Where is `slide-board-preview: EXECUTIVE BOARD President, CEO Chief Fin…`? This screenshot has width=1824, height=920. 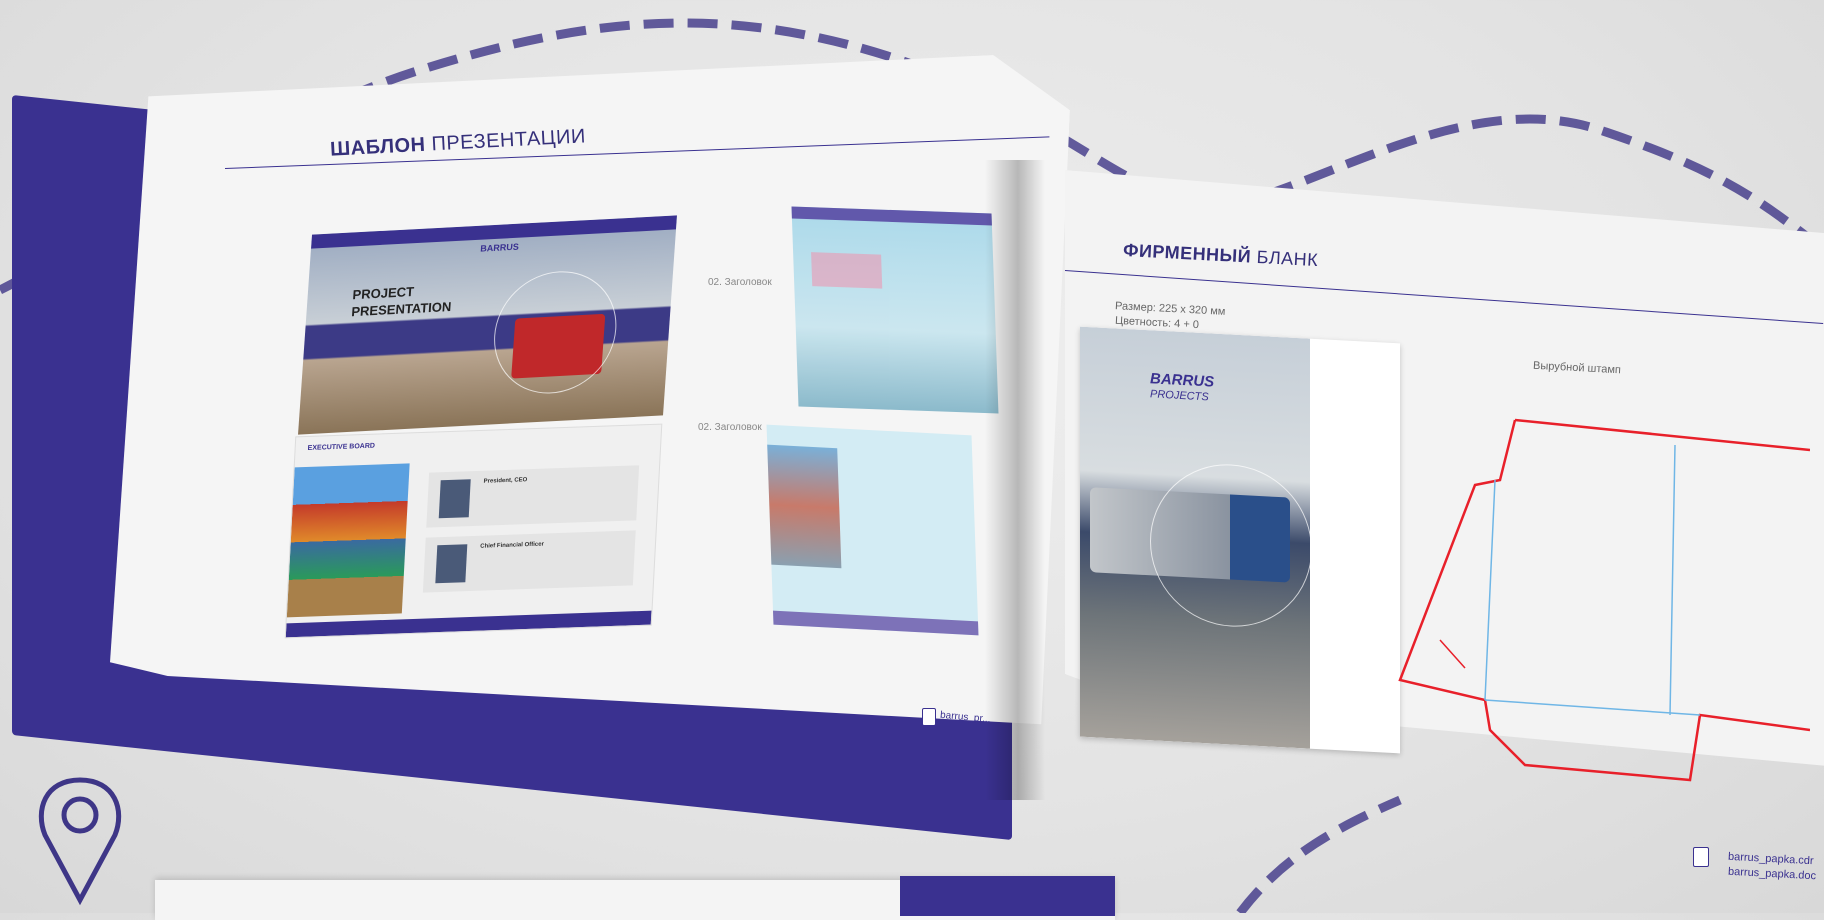
slide-board-preview: EXECUTIVE BOARD President, CEO Chief Fin… is located at coordinates (473, 531).